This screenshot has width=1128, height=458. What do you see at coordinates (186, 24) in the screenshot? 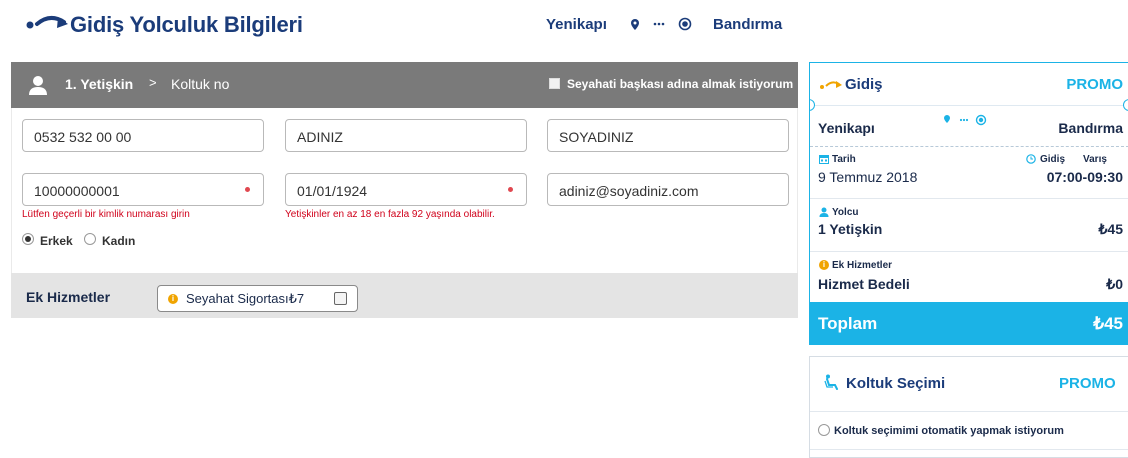
I see `page-title: Gidiş Yolculuk Bilgileri` at bounding box center [186, 24].